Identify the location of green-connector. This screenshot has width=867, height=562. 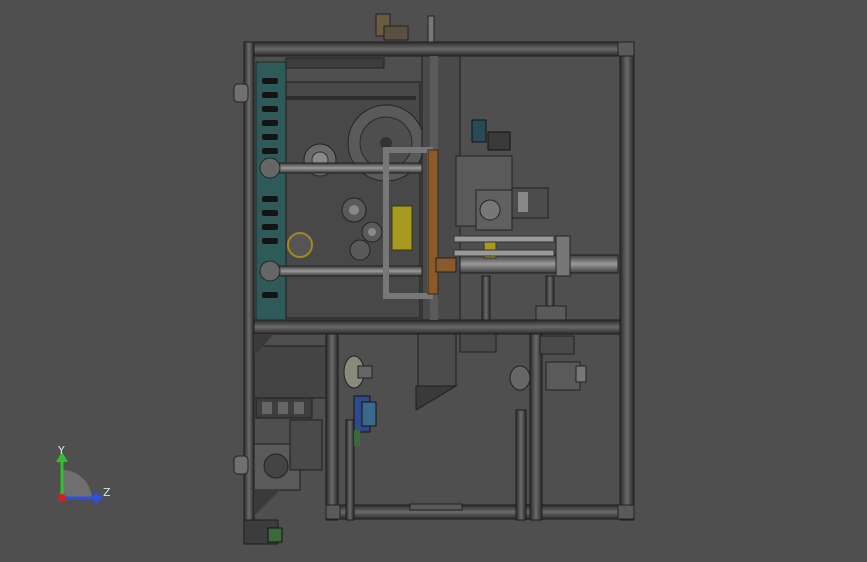
(275, 535).